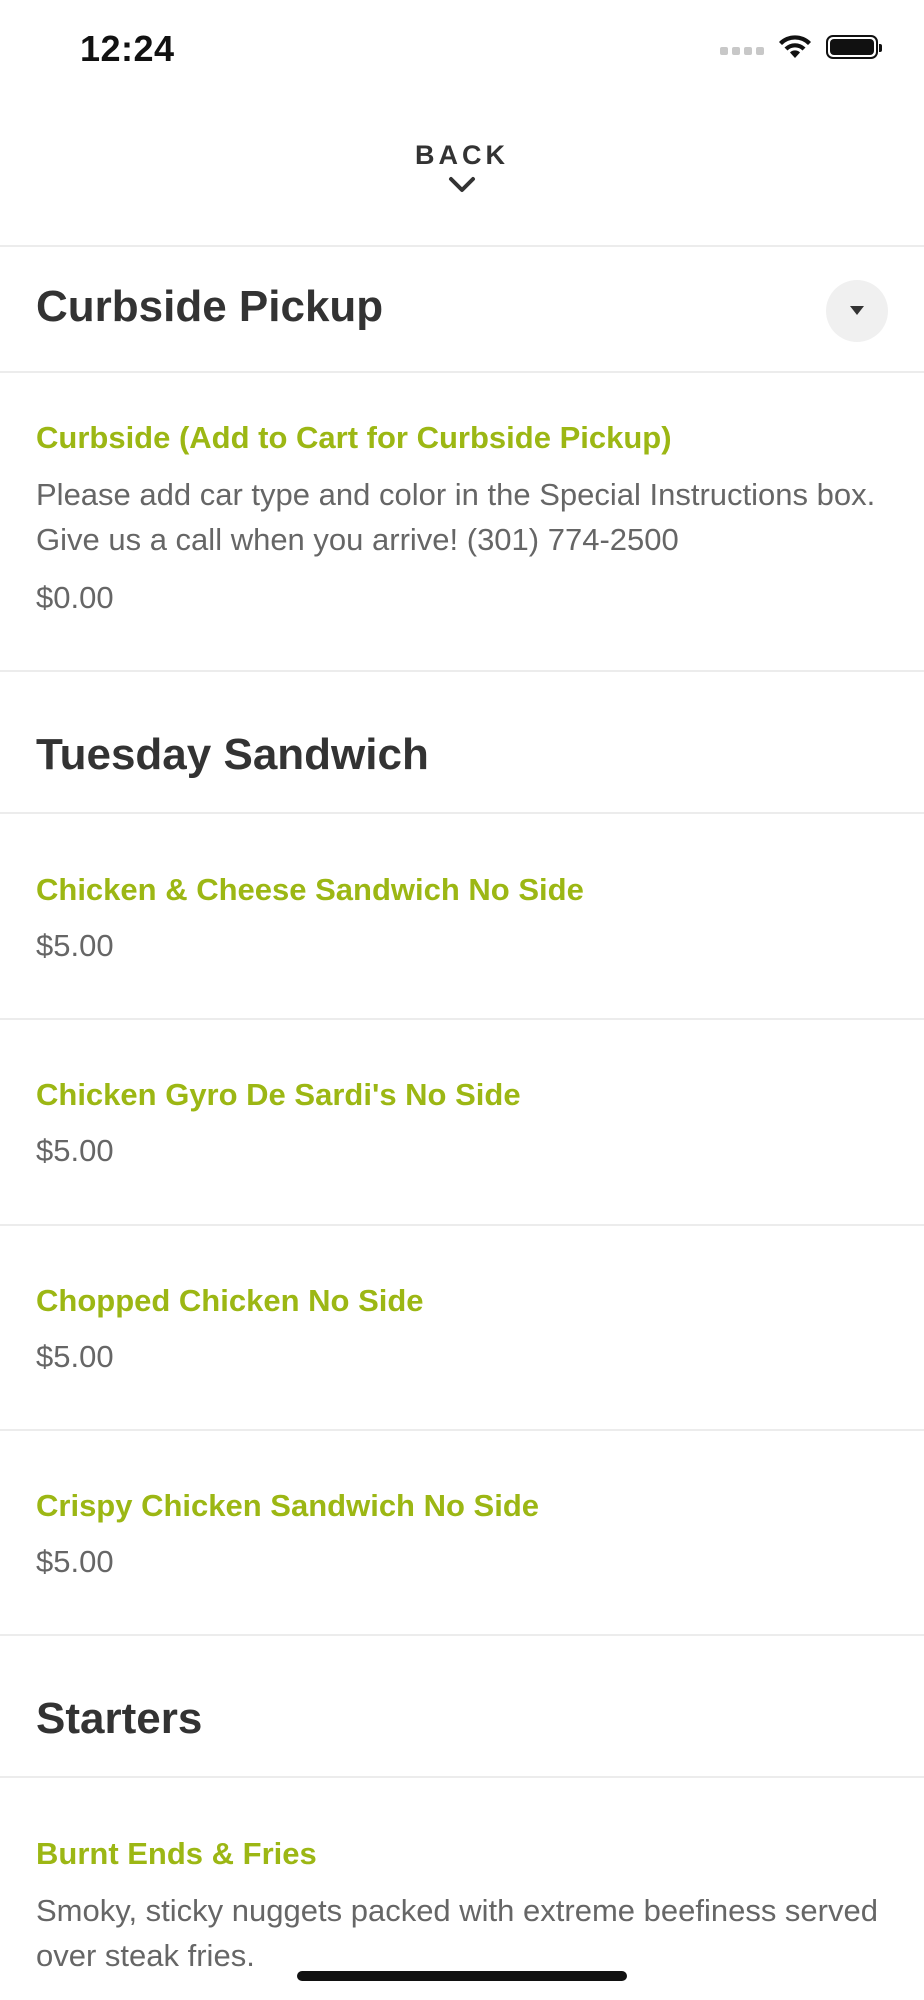 This screenshot has height=2000, width=924. What do you see at coordinates (462, 184) in the screenshot?
I see `chevron-down-icon` at bounding box center [462, 184].